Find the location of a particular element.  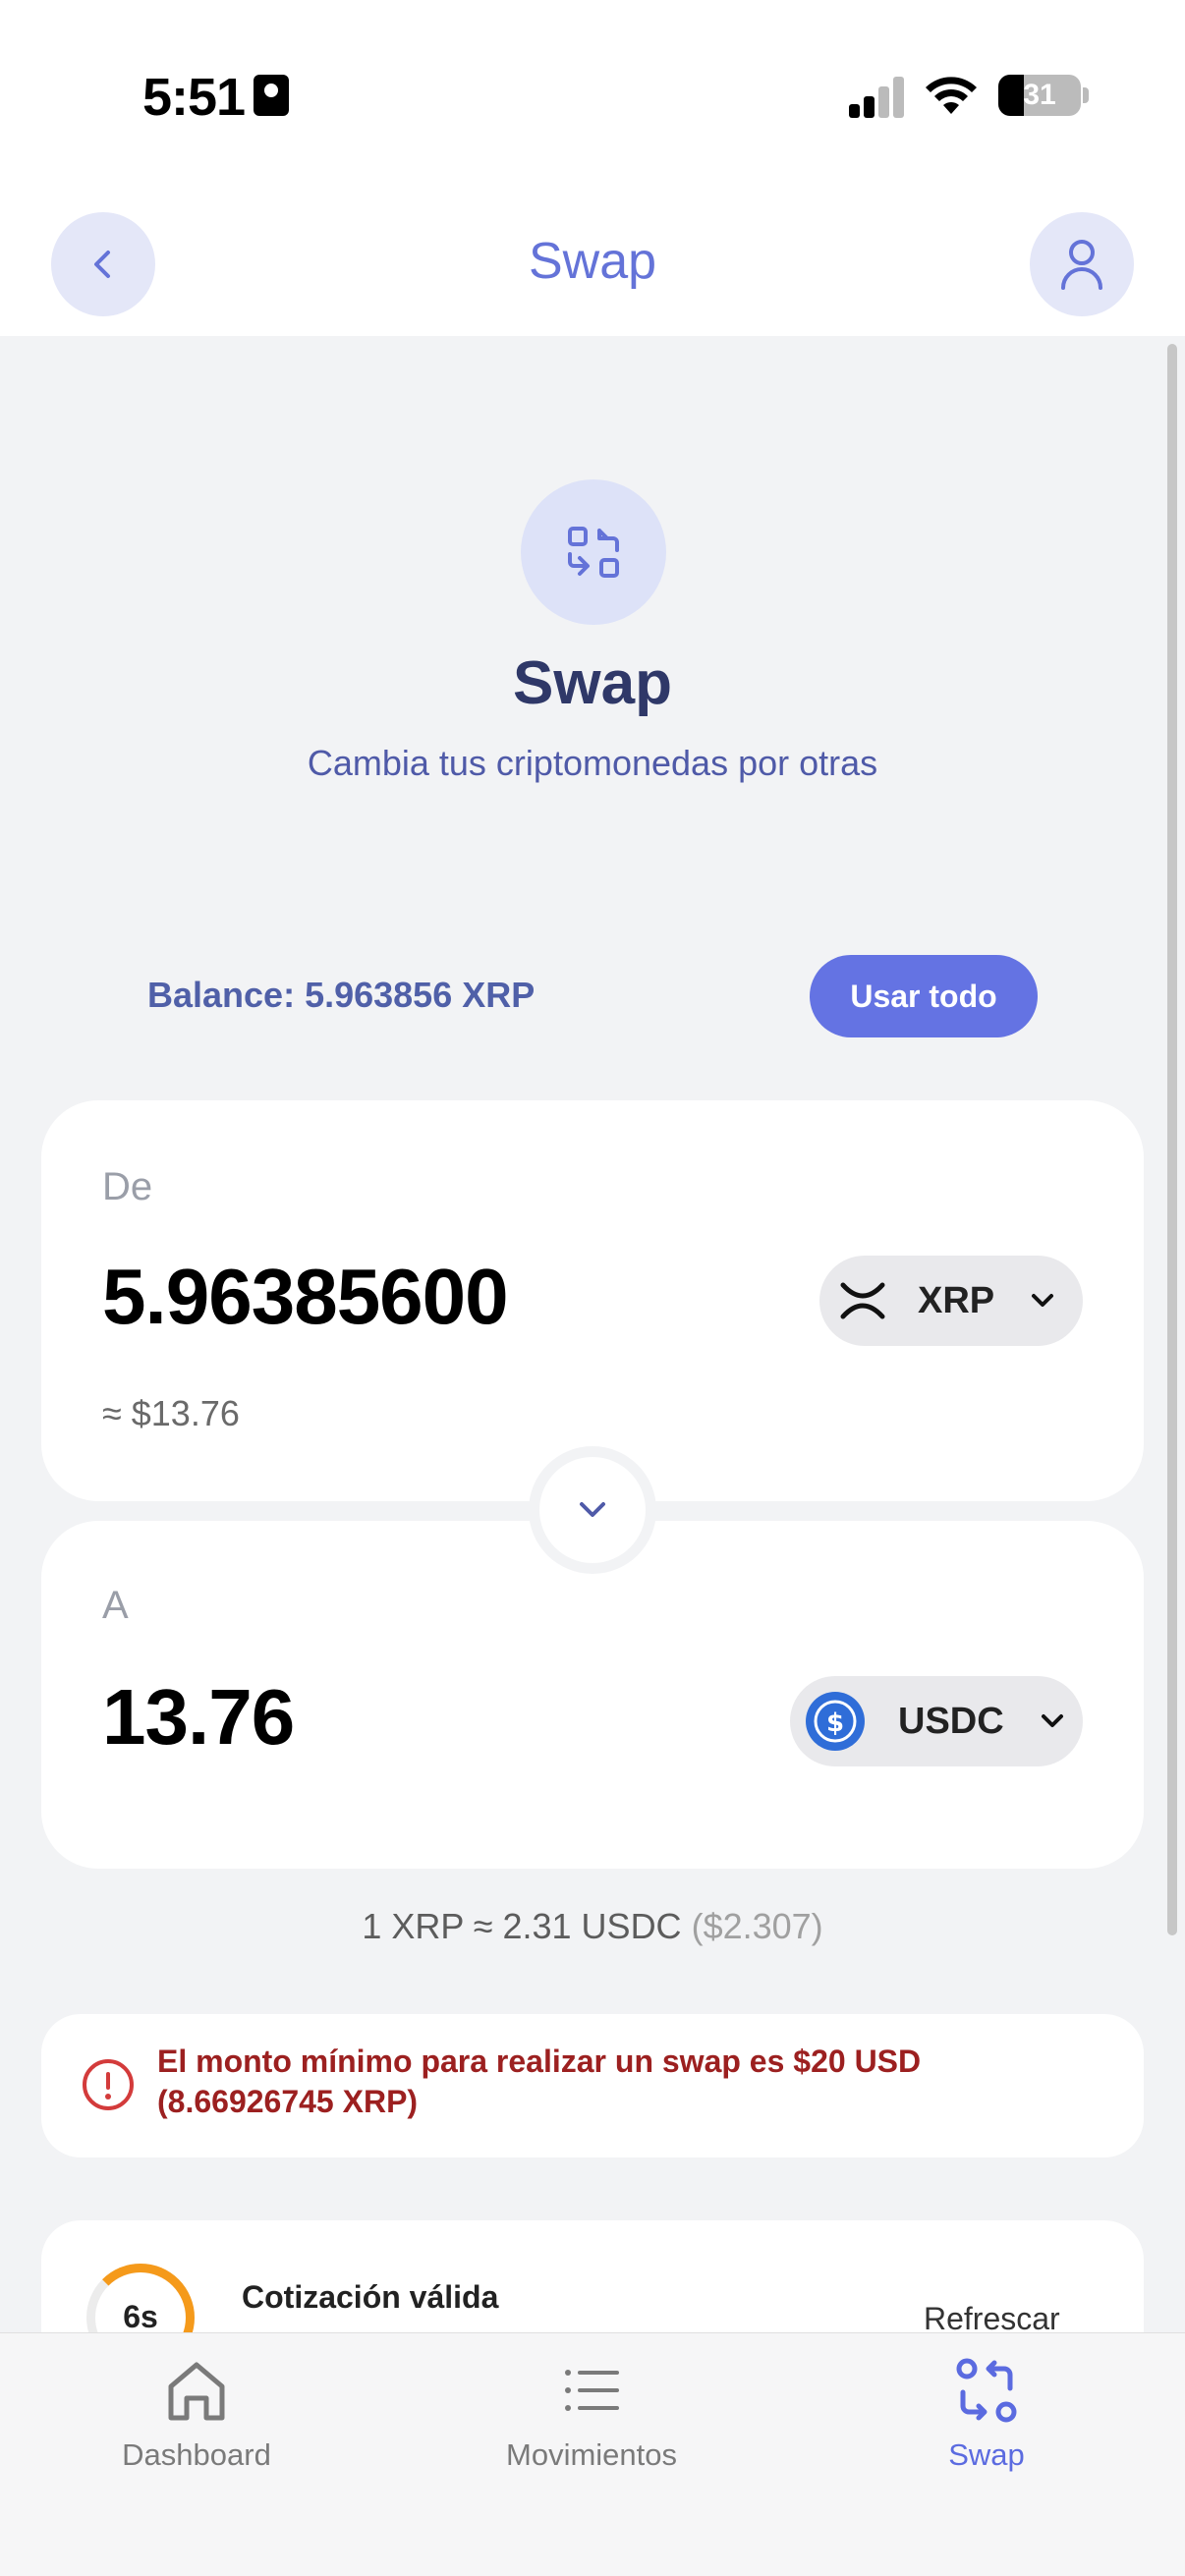

tab-movimientos: Movimientos is located at coordinates (592, 2414).